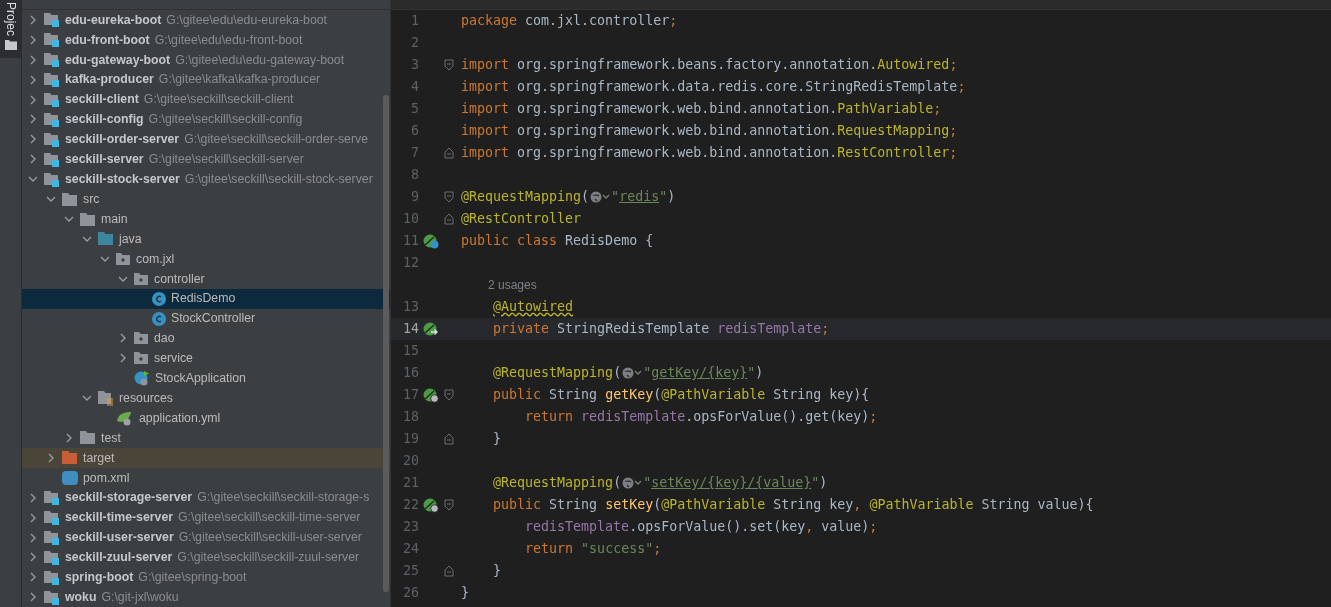 This screenshot has width=1331, height=607. I want to click on tree-row: test, so click(206, 438).